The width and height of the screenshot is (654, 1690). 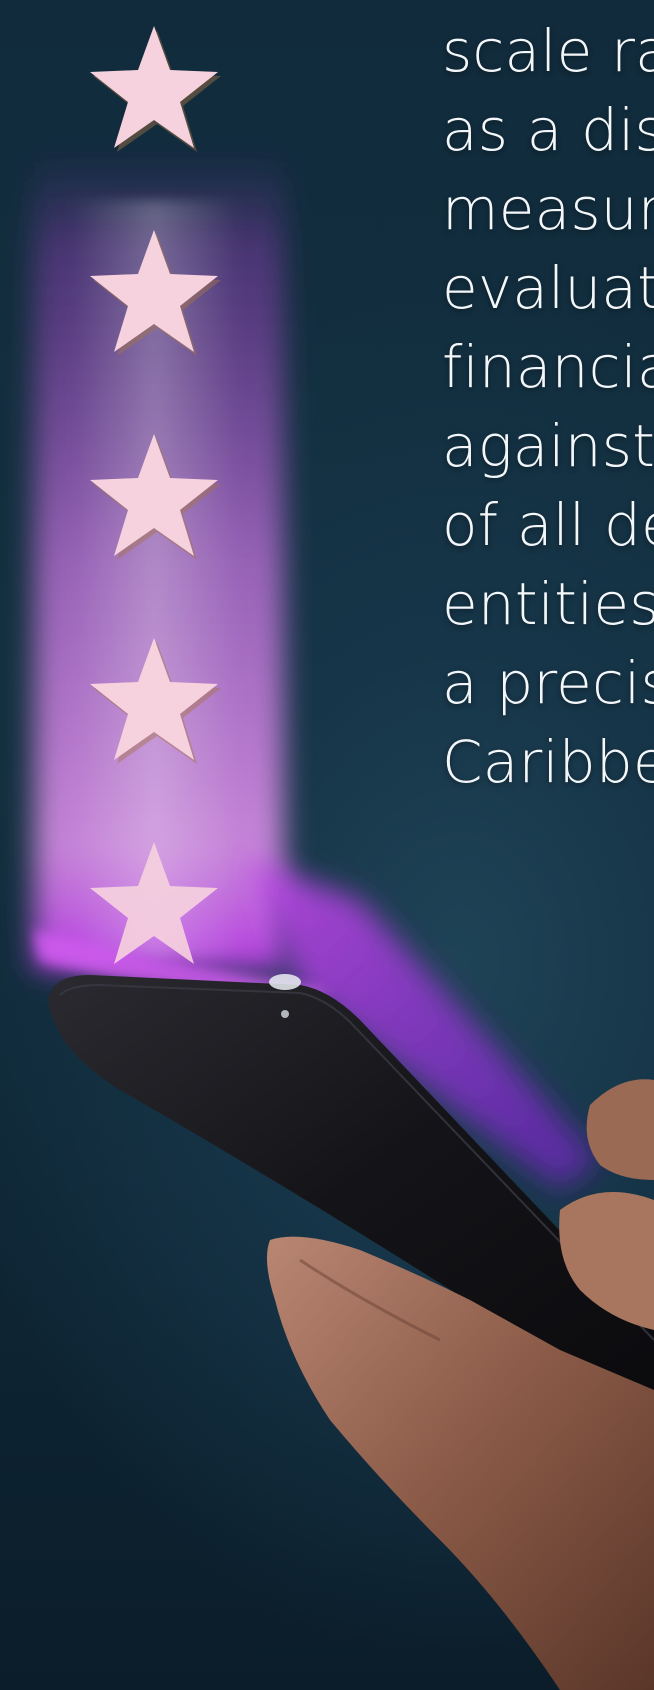 I want to click on headline-line: Caribbe, so click(x=548, y=762).